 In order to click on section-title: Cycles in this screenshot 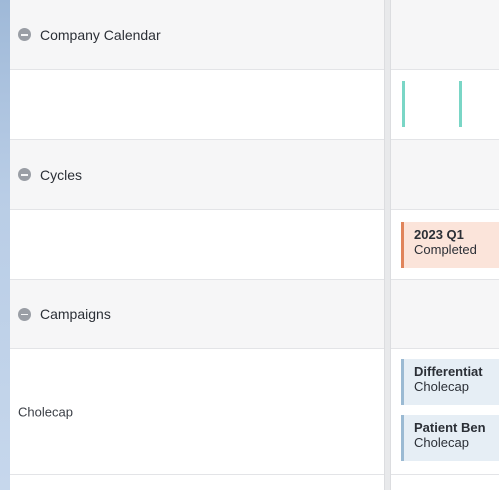, I will do `click(61, 174)`.